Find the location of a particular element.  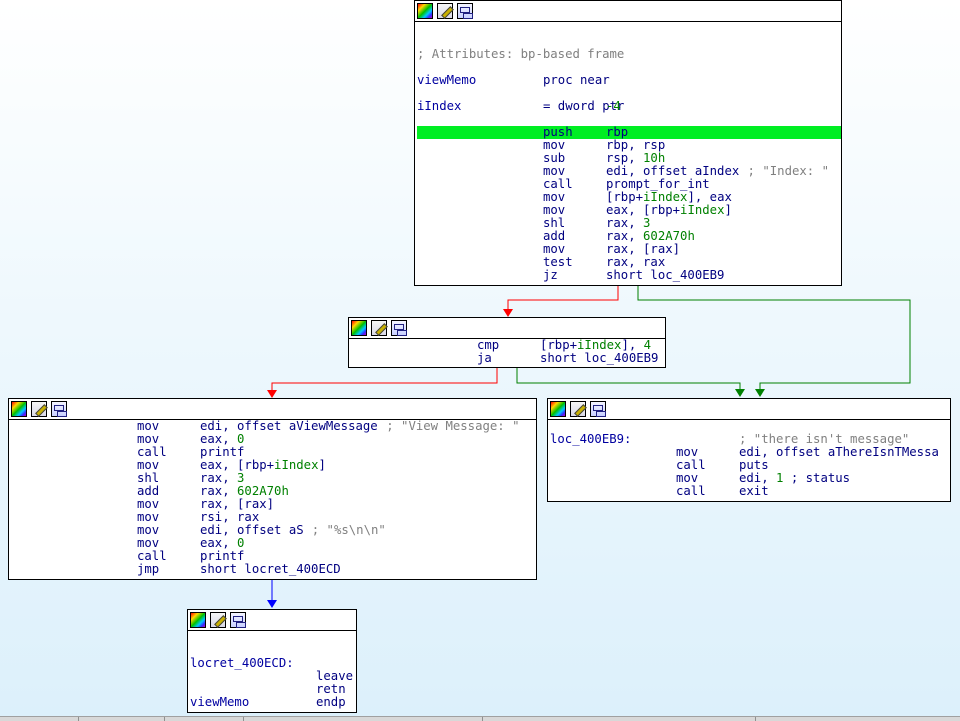

code-label: loc_400EB9: is located at coordinates (590, 439).